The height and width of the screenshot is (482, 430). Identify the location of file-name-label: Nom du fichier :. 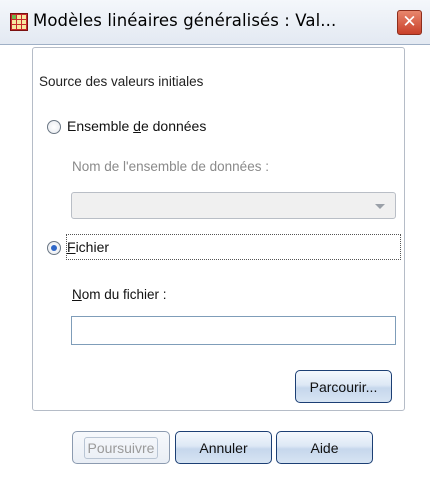
(119, 294).